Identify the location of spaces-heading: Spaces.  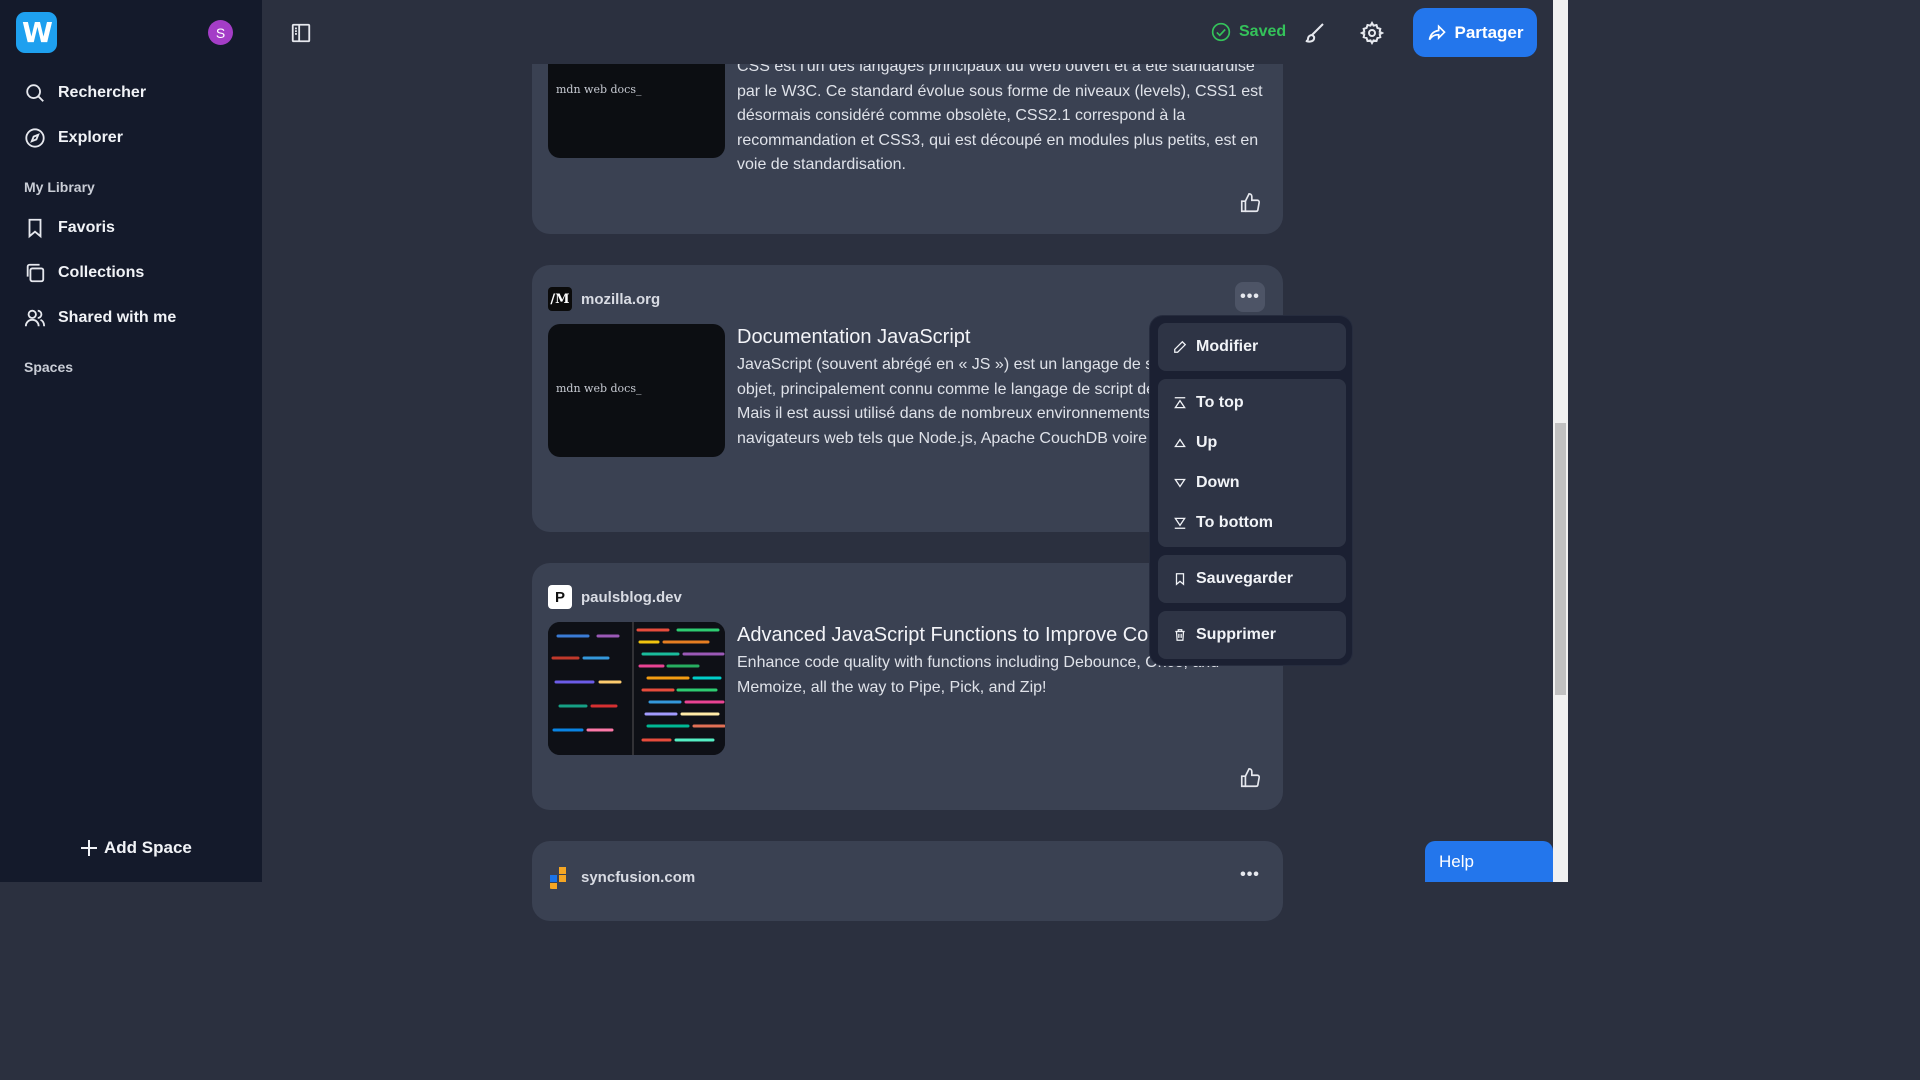
(49, 367).